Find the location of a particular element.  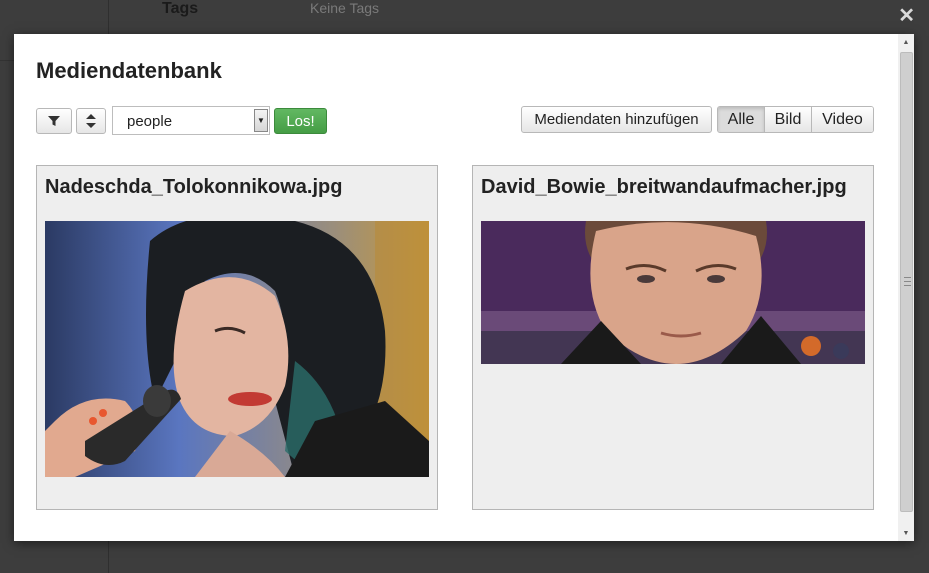

scroll-down-icon: ▼ is located at coordinates (906, 533).